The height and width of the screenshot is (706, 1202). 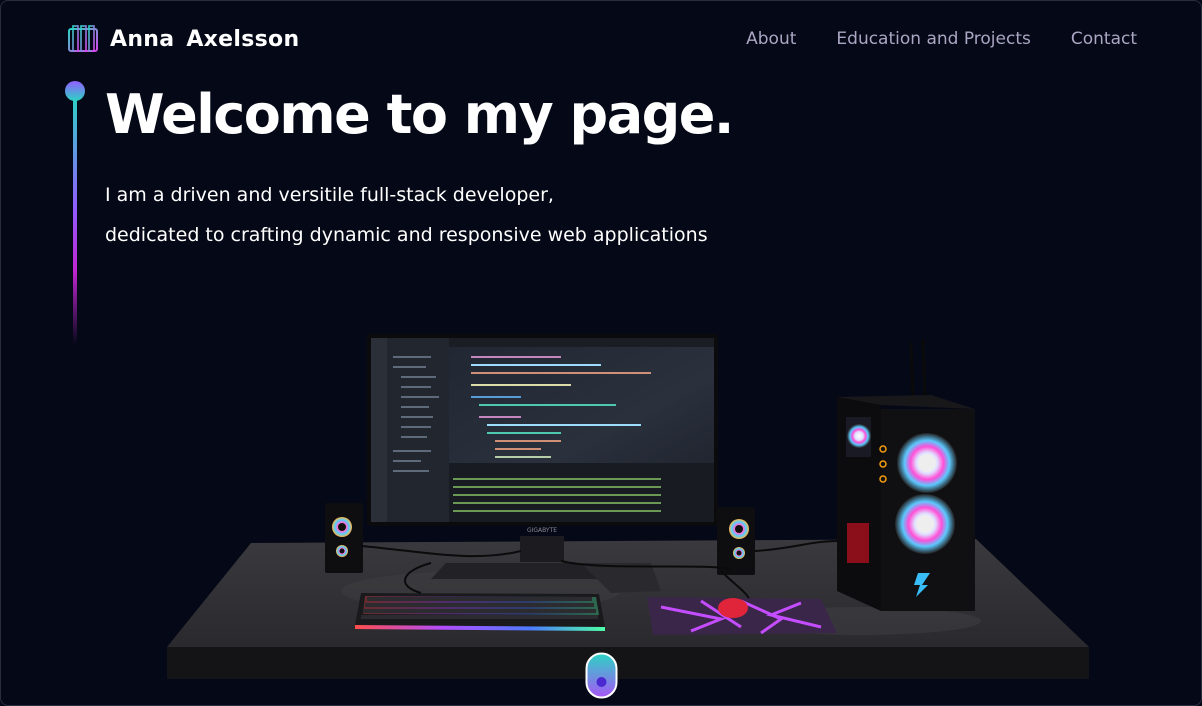 I want to click on left-speaker, so click(x=344, y=538).